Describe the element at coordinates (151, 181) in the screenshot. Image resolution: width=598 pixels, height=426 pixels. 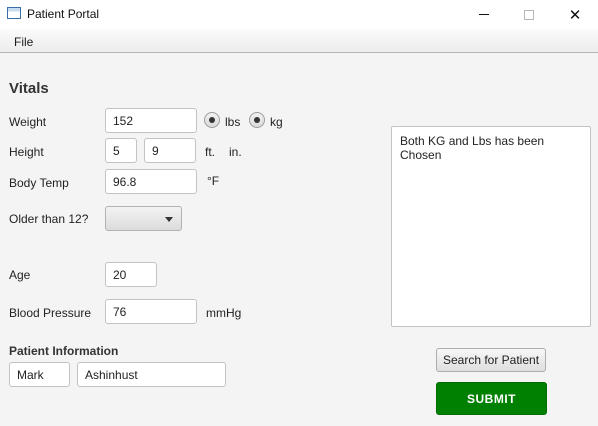
I see `body-temp-input` at that location.